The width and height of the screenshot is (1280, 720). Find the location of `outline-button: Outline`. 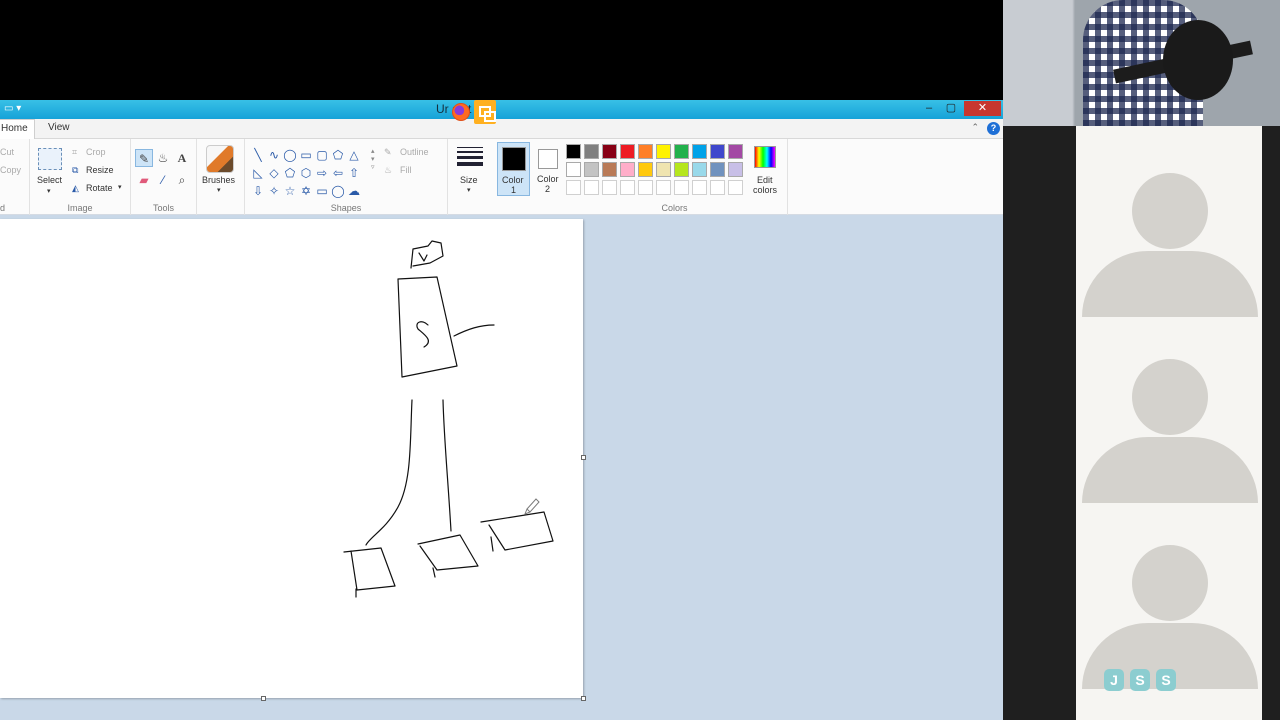

outline-button: Outline is located at coordinates (414, 152).